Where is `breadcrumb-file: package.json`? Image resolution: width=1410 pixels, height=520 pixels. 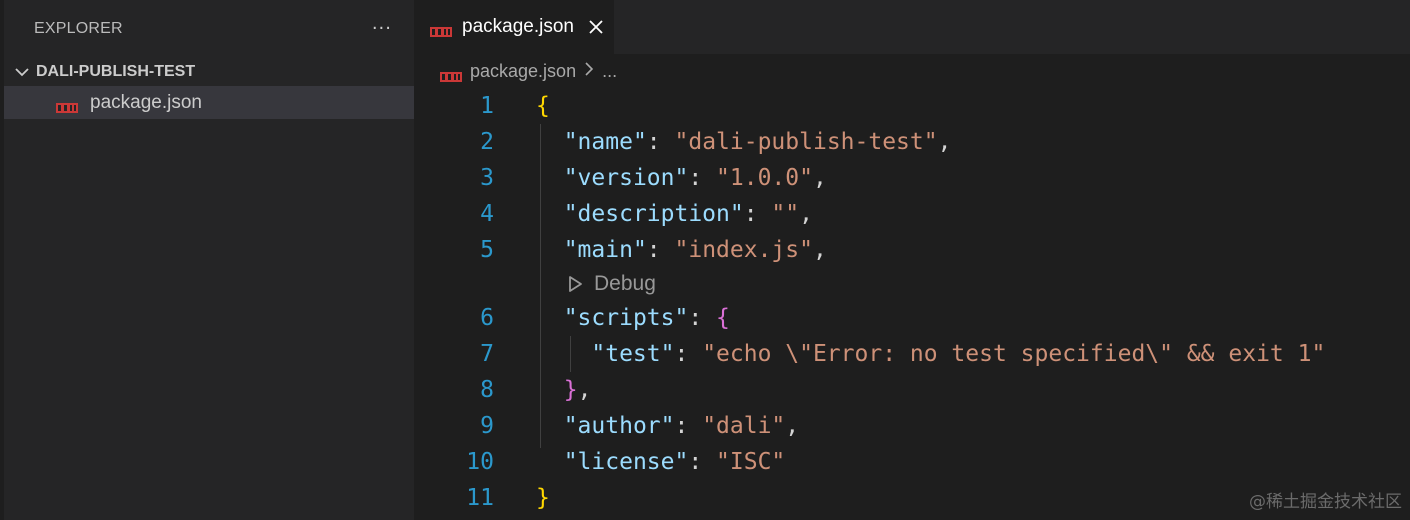 breadcrumb-file: package.json is located at coordinates (523, 71).